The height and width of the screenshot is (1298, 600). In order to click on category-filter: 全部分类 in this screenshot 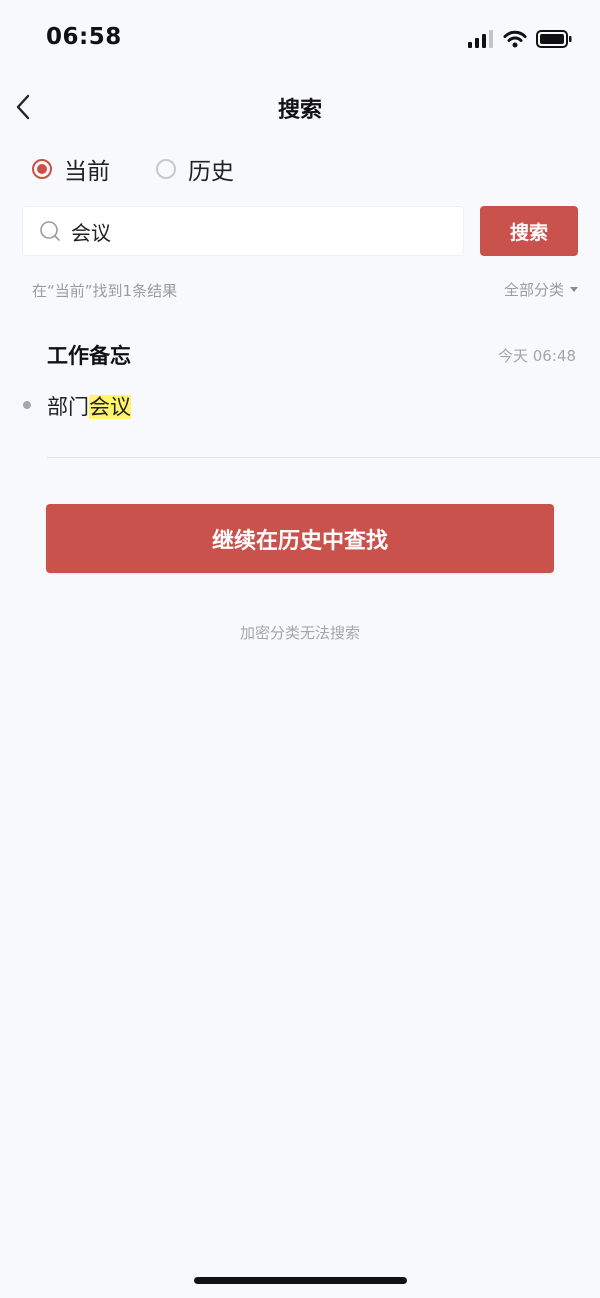, I will do `click(541, 289)`.